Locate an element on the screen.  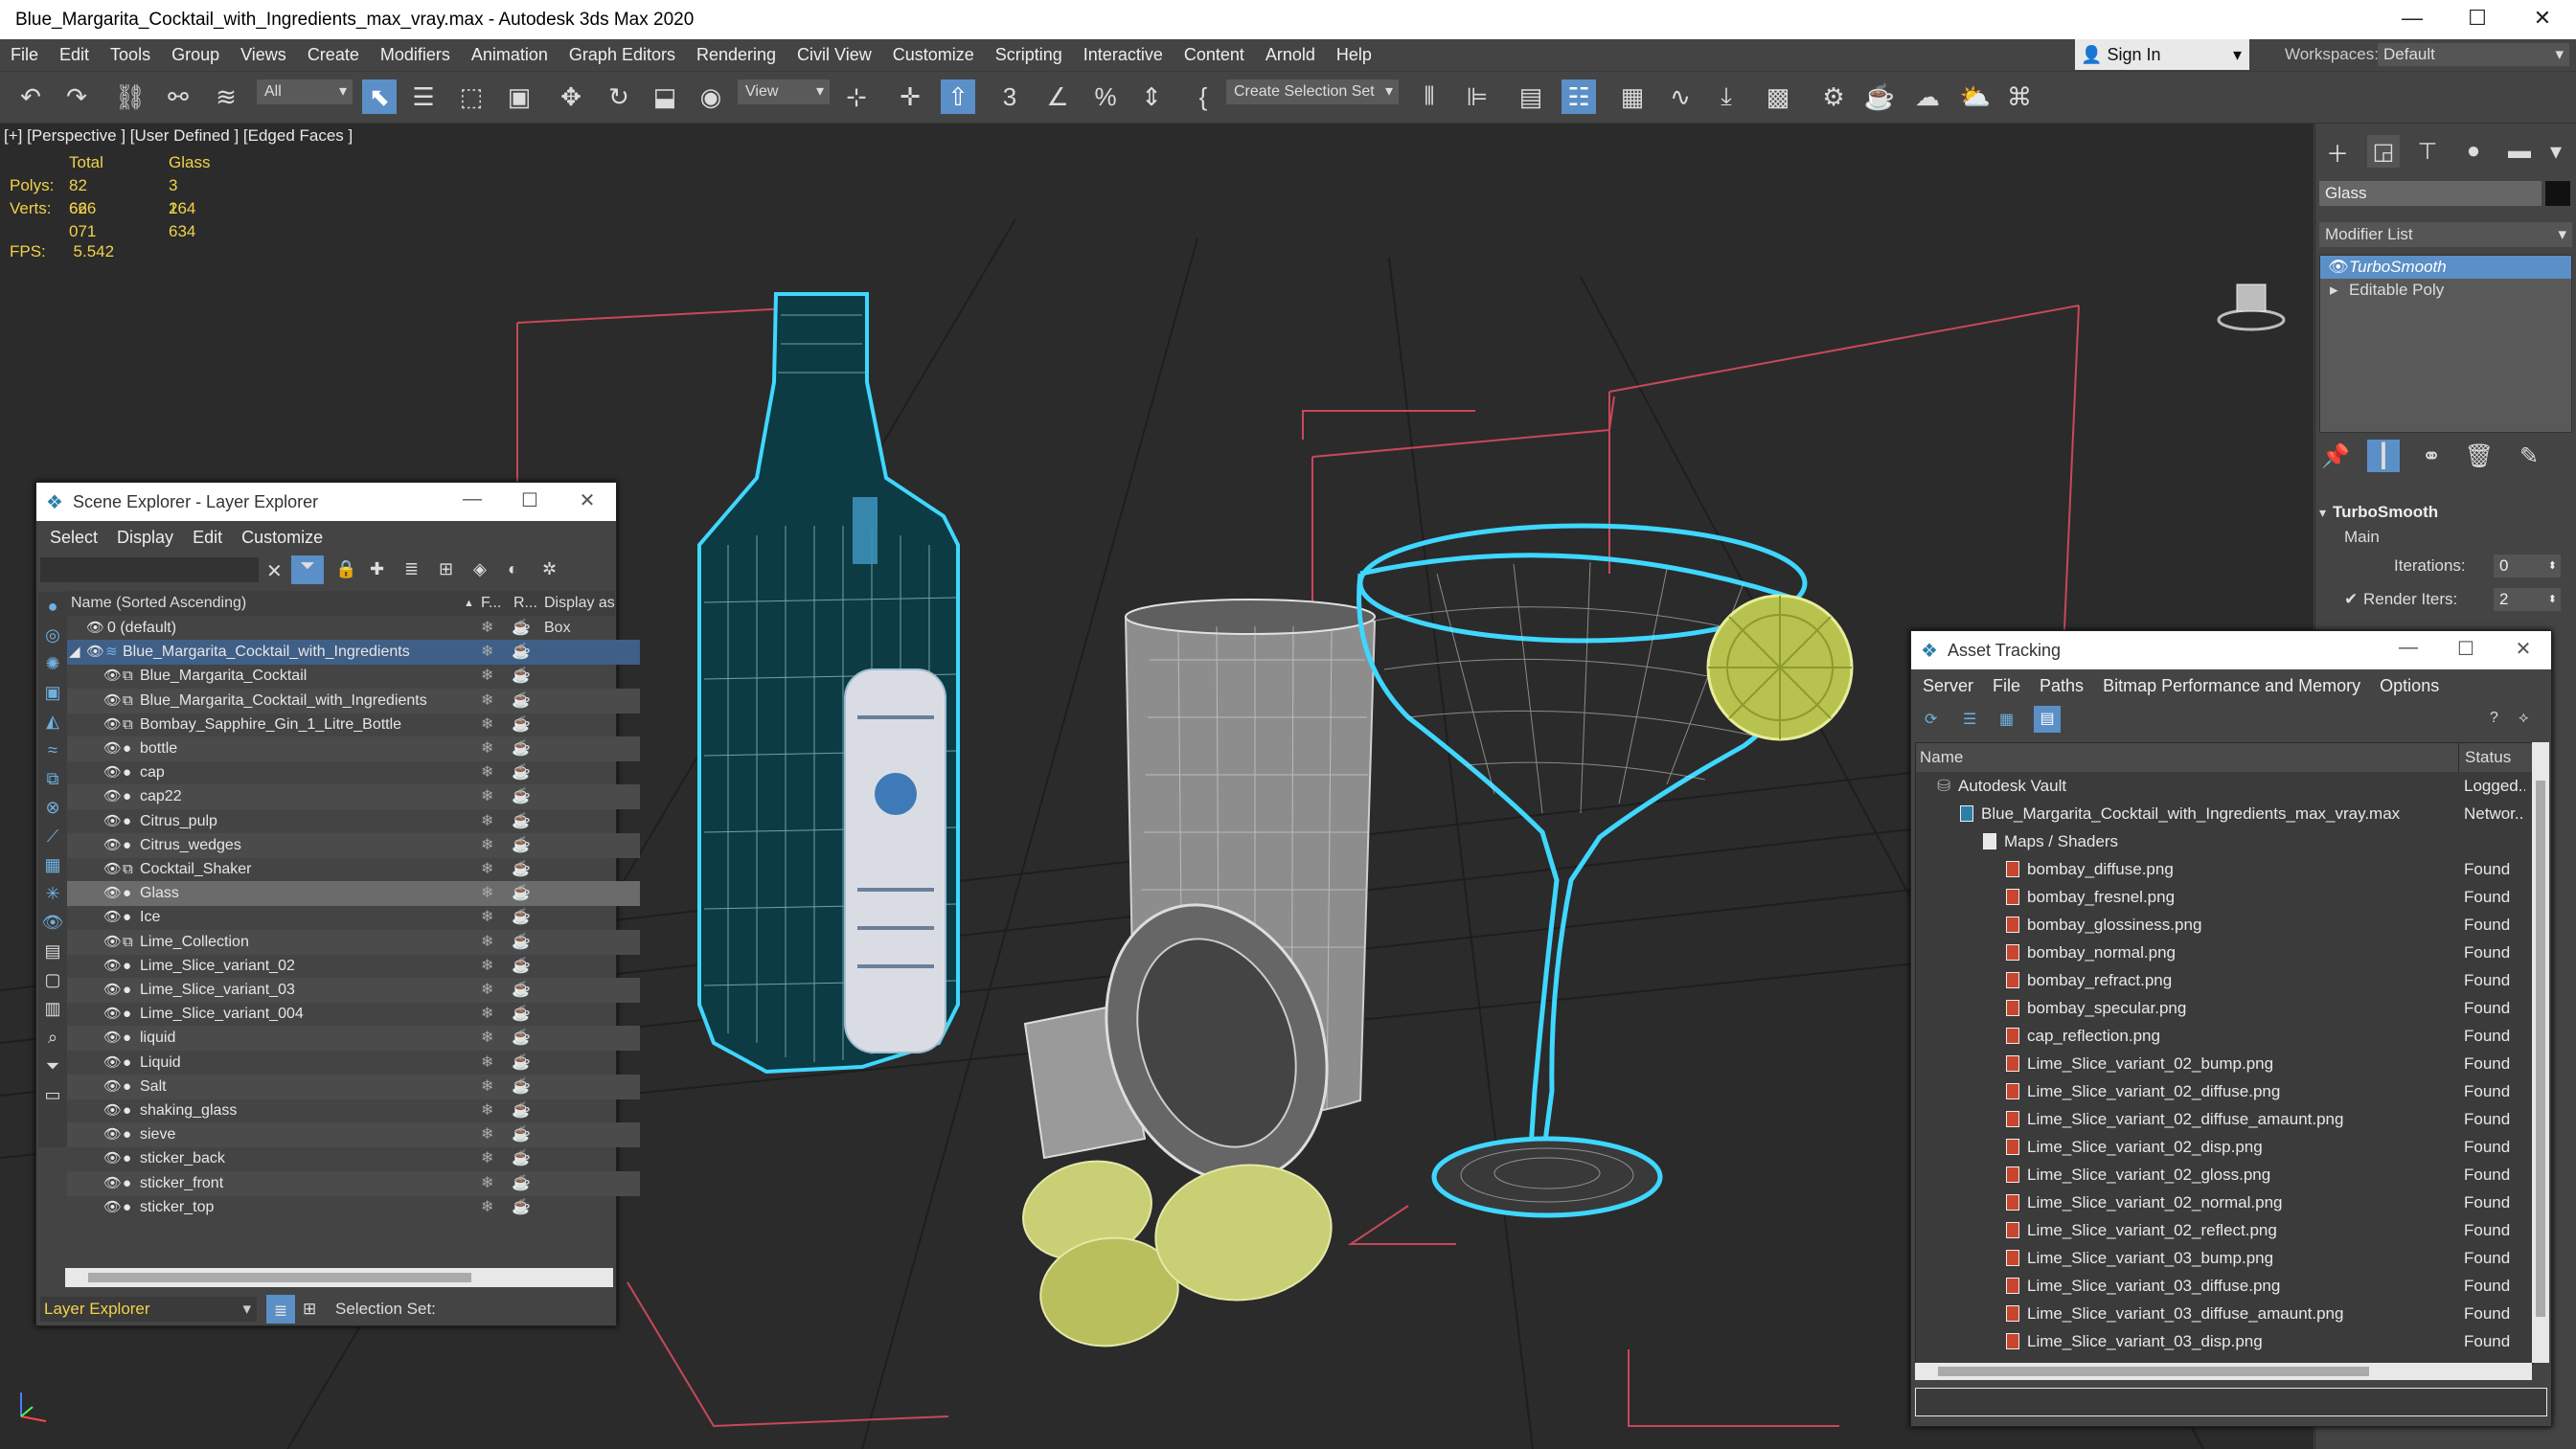
scene-explorer-row: 👁 ⧉ Bombay_Sapphire_Gin_1_Litre_Bottle ❄ ☕ is located at coordinates (353, 725).